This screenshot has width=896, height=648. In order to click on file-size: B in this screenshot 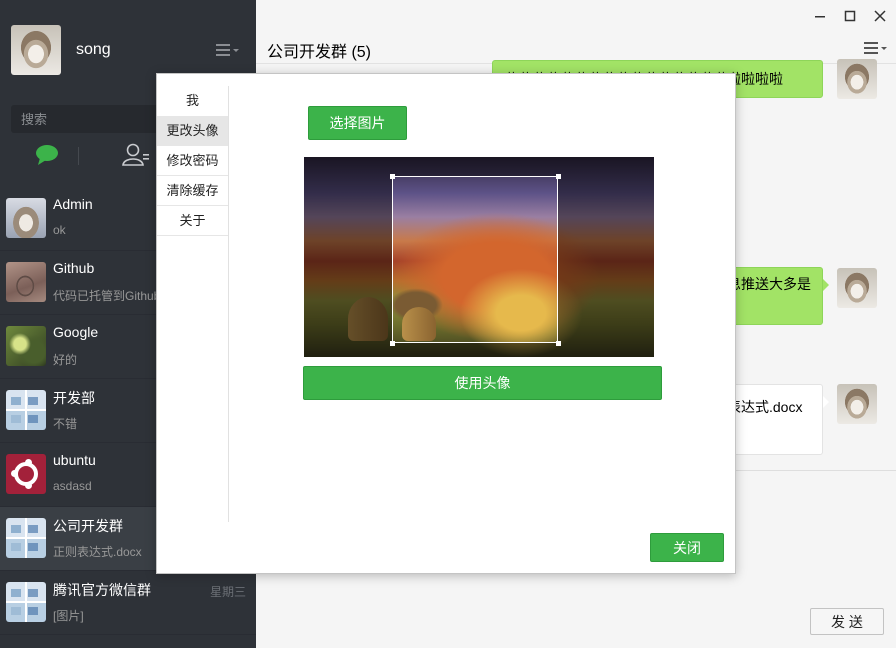, I will do `click(769, 433)`.